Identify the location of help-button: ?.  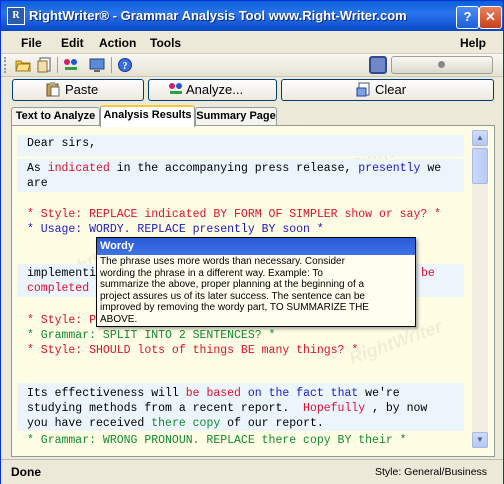
(467, 17).